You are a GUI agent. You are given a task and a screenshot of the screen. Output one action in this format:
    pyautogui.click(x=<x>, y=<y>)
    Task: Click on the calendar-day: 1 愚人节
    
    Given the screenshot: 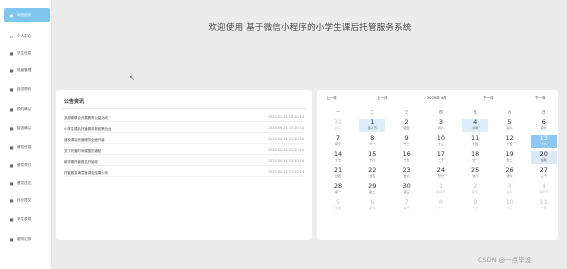 What is the action you would take?
    pyautogui.click(x=372, y=125)
    